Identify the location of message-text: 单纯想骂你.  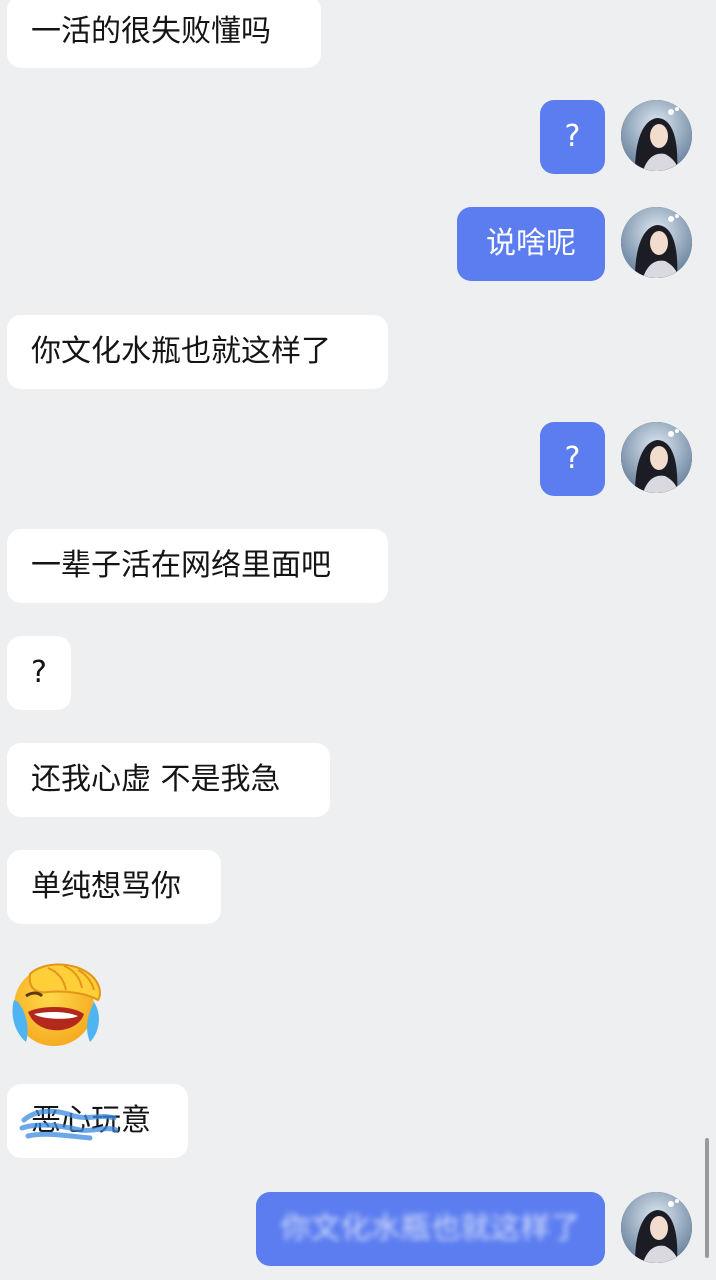
(106, 886).